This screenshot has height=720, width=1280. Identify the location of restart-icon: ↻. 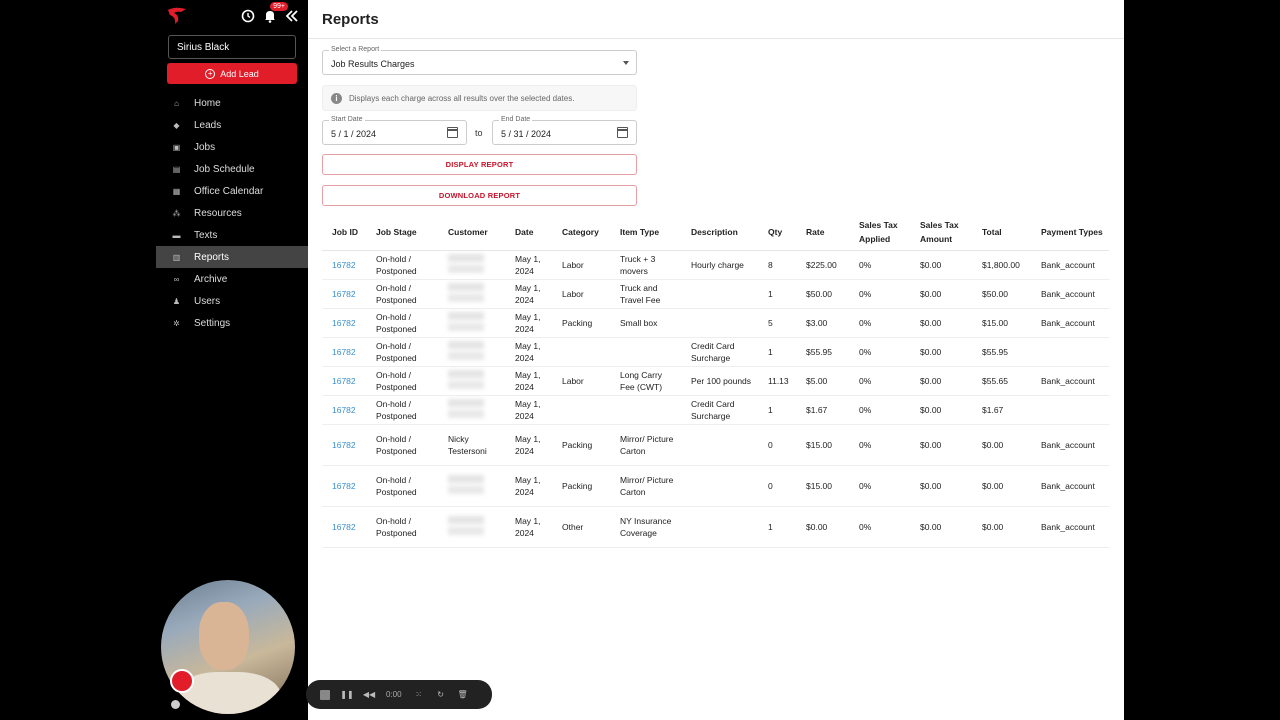
(441, 695).